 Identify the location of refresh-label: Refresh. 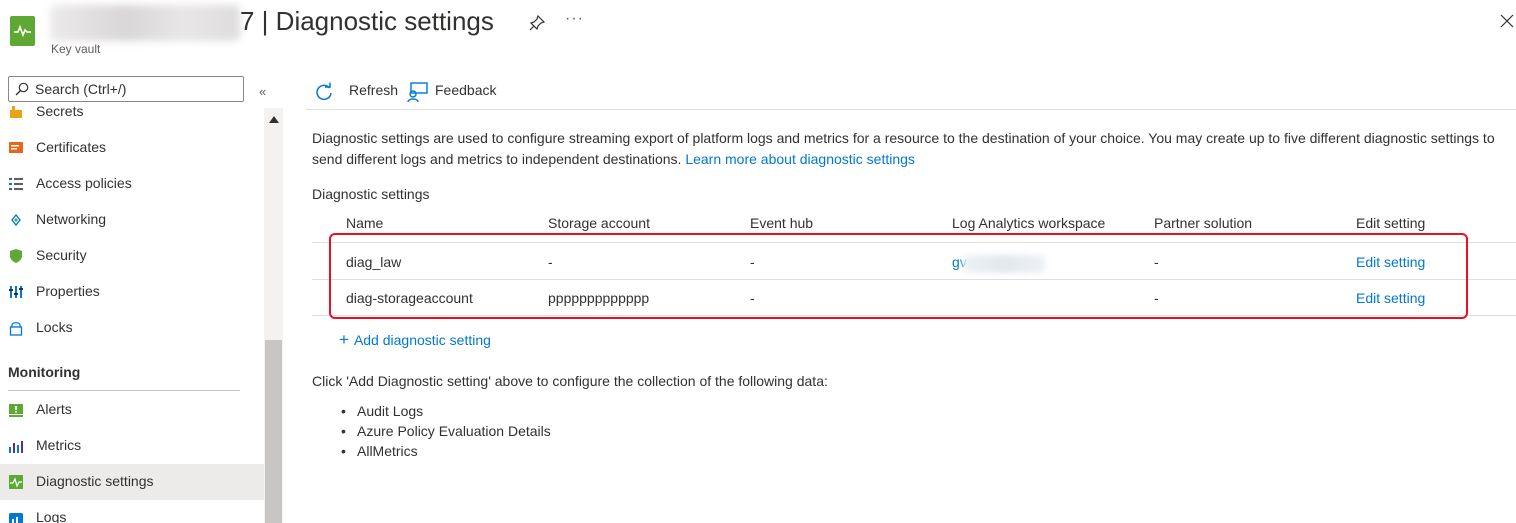
(374, 90).